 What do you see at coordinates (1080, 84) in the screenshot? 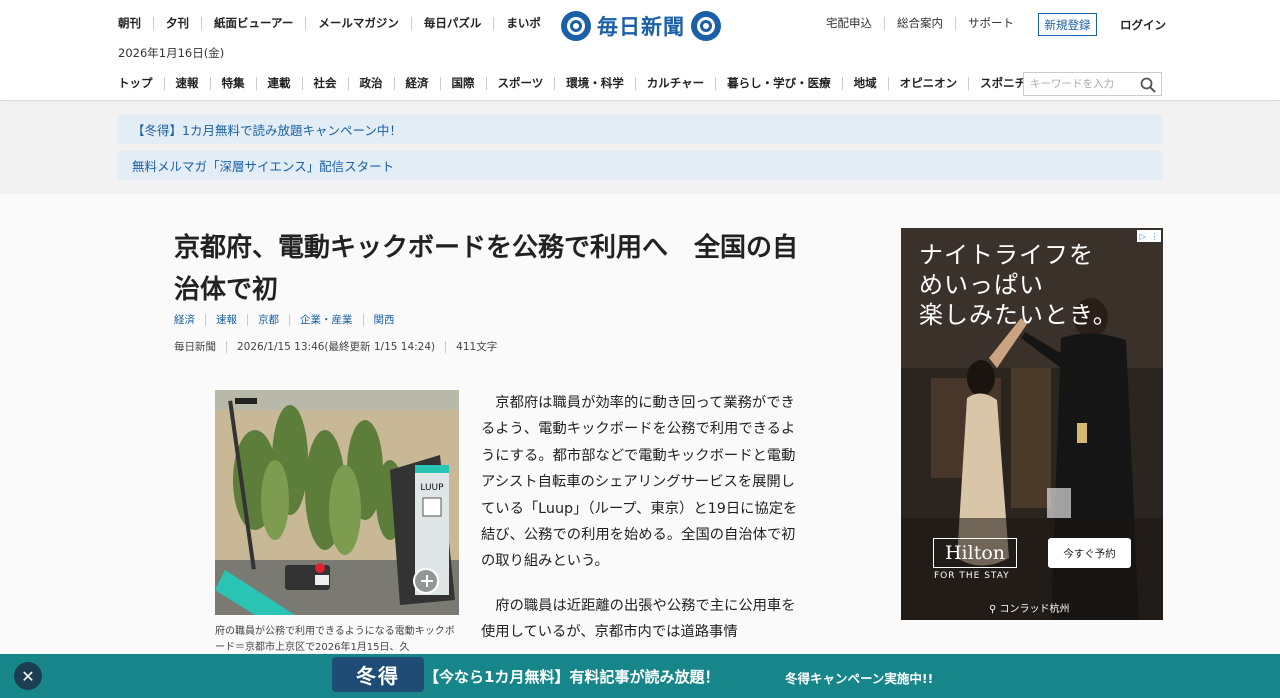
I see `search-input` at bounding box center [1080, 84].